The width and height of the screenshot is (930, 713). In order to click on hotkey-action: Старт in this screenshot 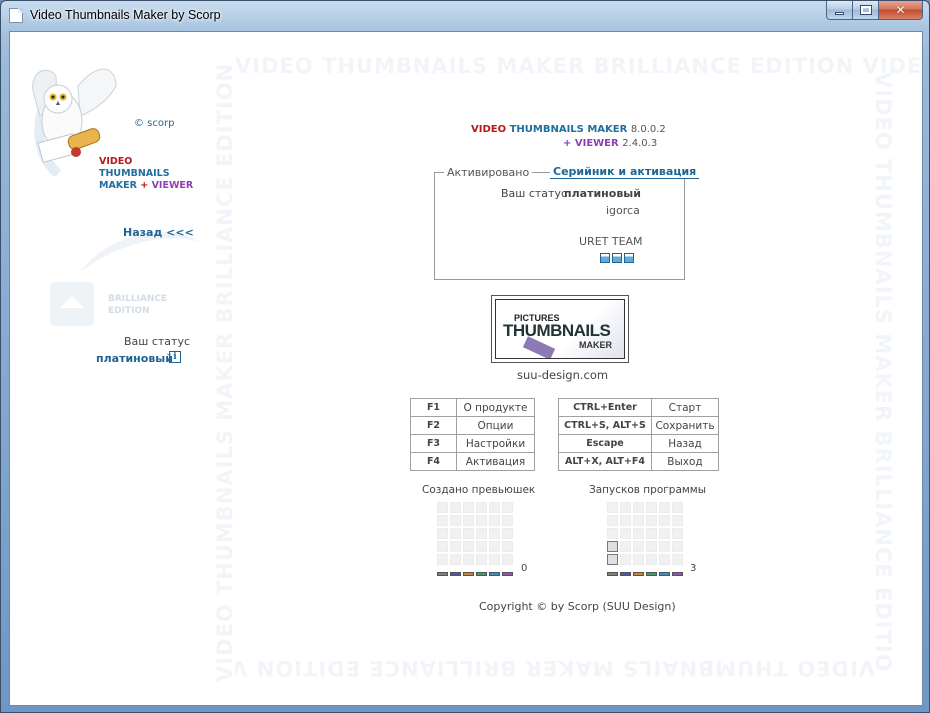, I will do `click(685, 407)`.